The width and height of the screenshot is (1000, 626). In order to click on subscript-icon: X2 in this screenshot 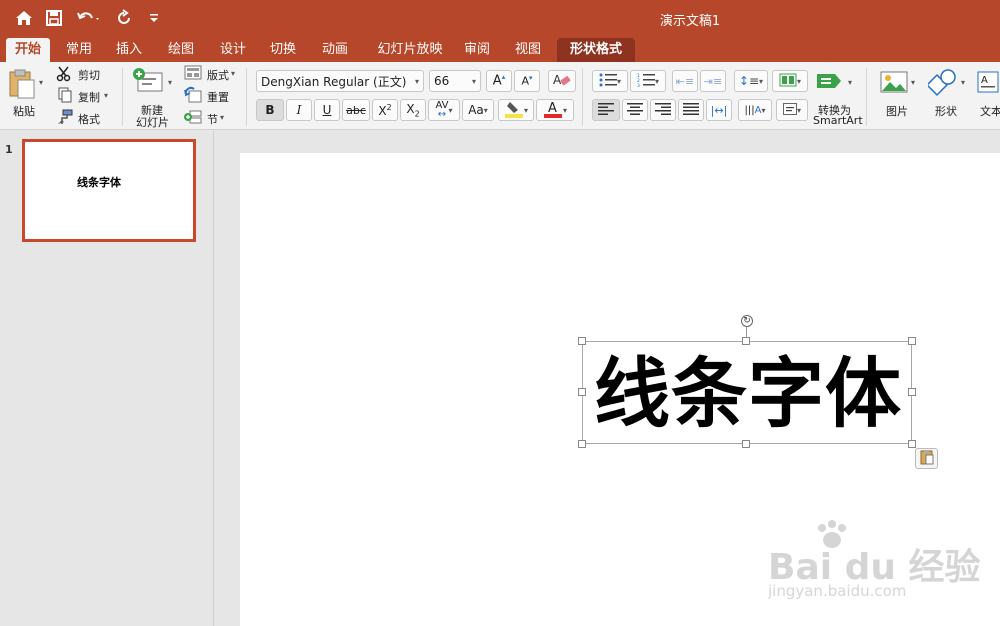, I will do `click(413, 110)`.